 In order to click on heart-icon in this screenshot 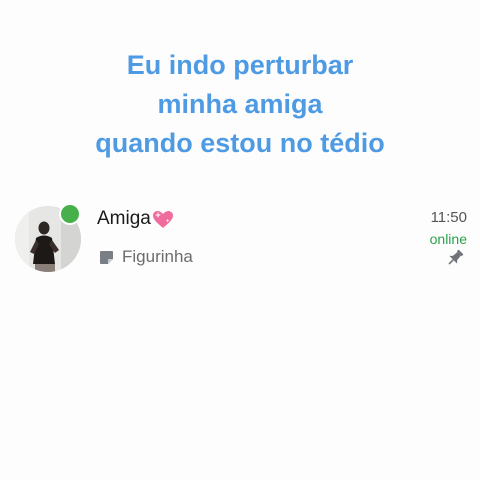, I will do `click(162, 219)`.